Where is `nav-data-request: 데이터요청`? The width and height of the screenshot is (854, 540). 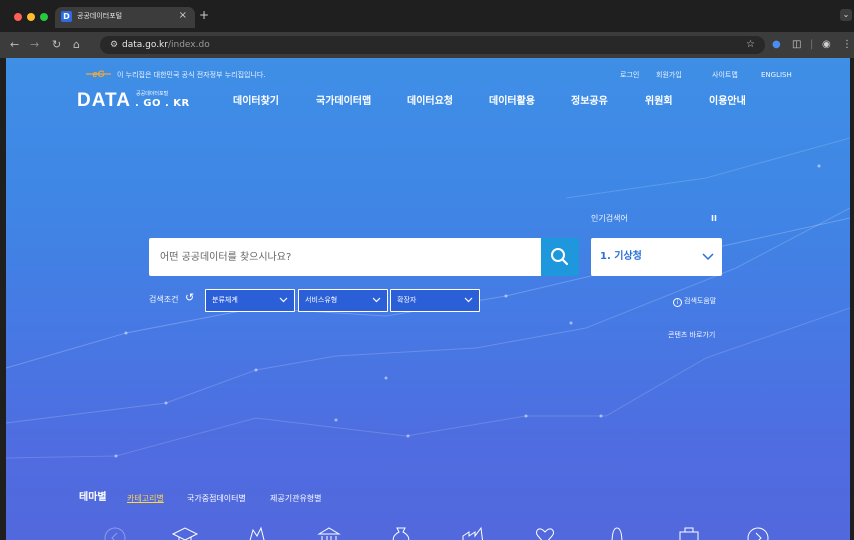
nav-data-request: 데이터요청 is located at coordinates (430, 102).